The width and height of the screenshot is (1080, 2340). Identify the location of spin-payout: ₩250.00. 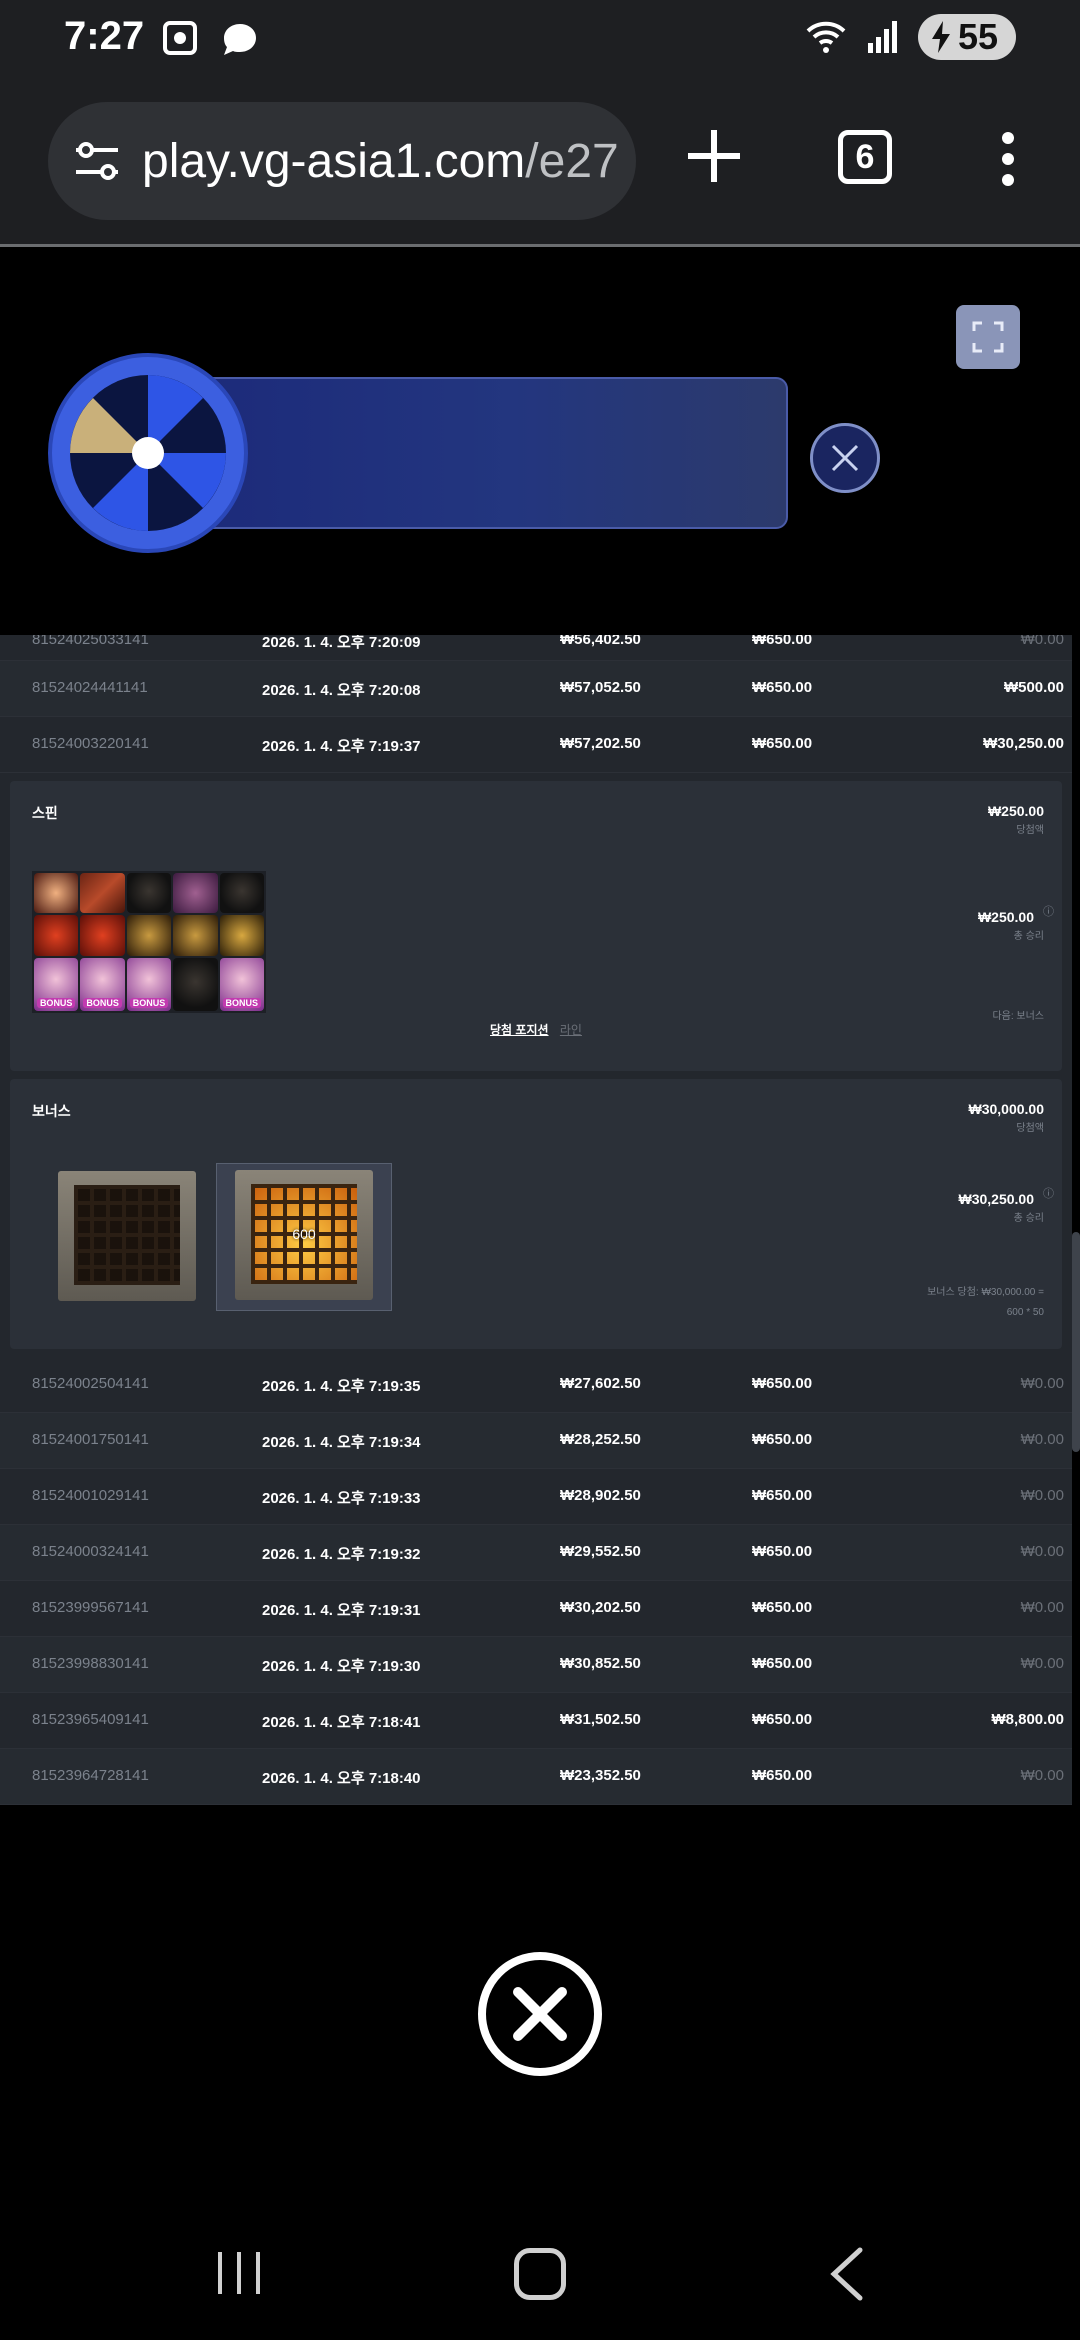
(1015, 811).